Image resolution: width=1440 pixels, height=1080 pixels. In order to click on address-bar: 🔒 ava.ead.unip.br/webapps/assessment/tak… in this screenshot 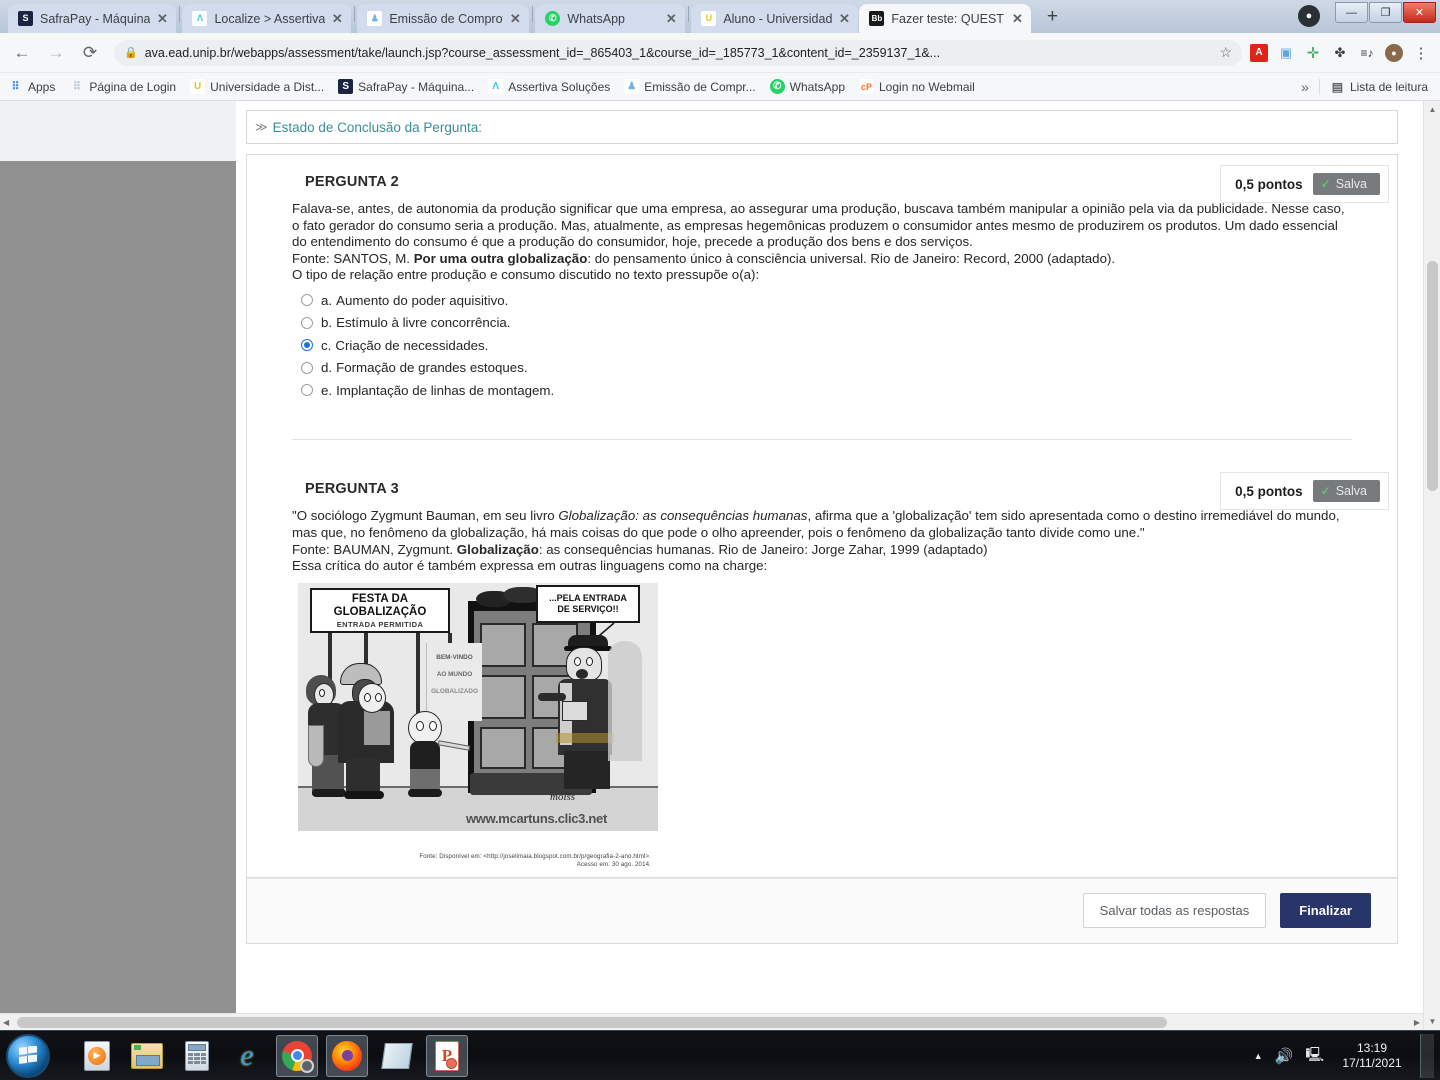, I will do `click(678, 52)`.